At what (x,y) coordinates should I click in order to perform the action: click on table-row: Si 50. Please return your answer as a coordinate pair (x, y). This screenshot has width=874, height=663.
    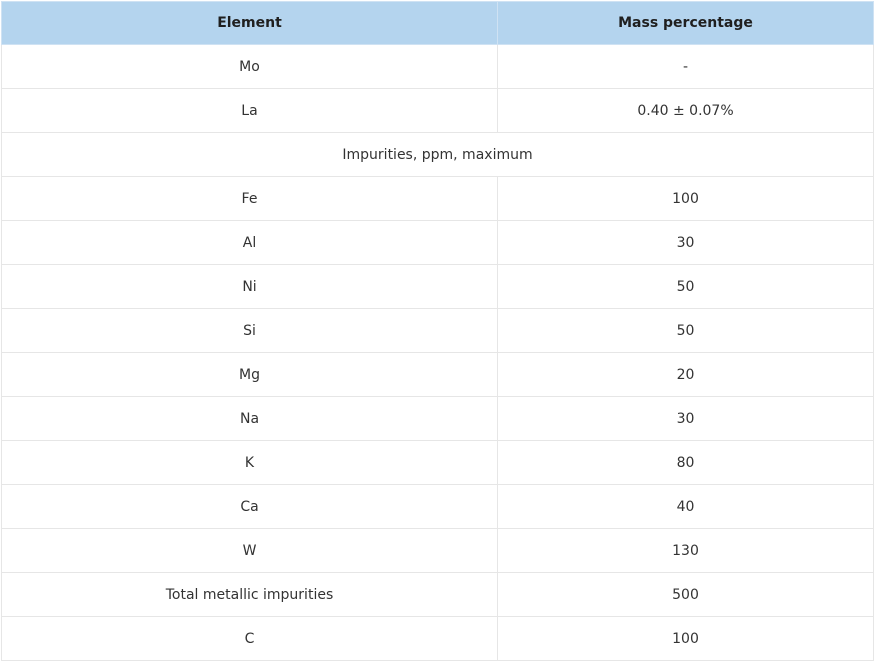
    Looking at the image, I should click on (437, 330).